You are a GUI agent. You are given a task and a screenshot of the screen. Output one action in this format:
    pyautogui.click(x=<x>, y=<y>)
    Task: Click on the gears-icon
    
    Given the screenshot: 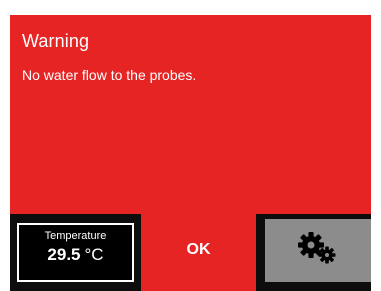 What is the action you would take?
    pyautogui.click(x=318, y=250)
    